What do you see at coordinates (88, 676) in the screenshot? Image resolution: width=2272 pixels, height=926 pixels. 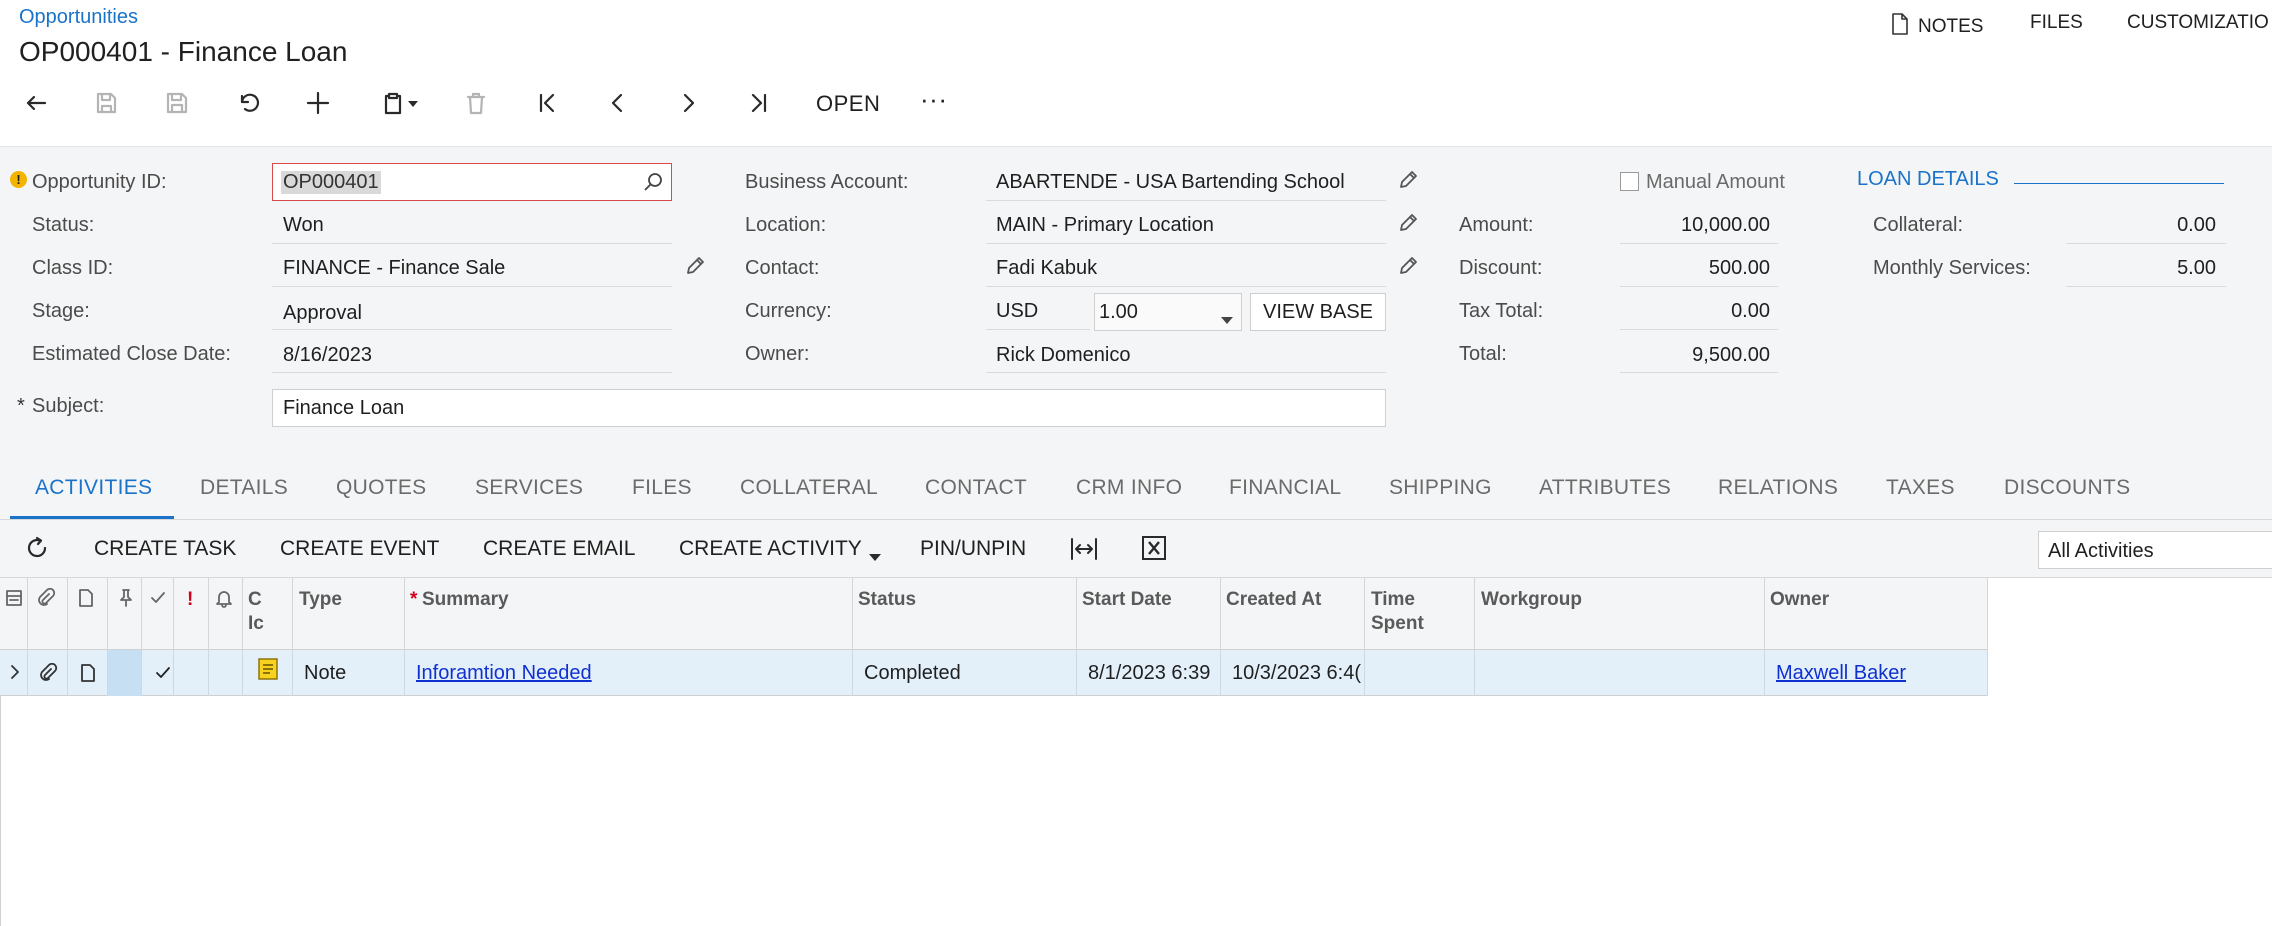 I see `note-icon` at bounding box center [88, 676].